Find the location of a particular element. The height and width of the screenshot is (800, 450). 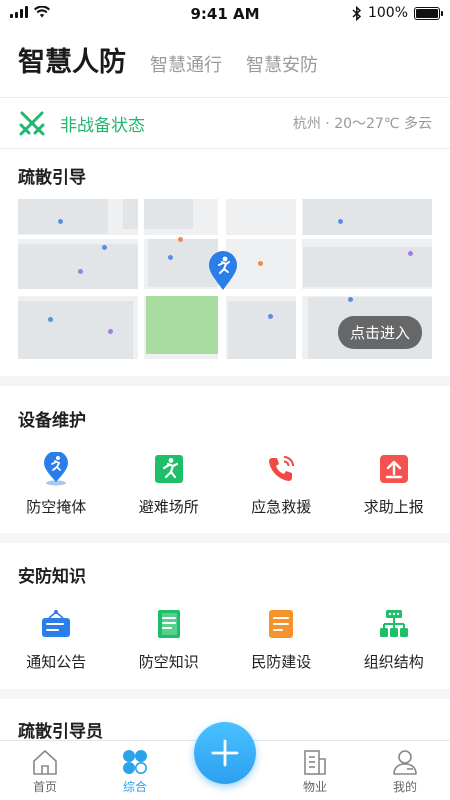

grid-label: 应急救援 is located at coordinates (281, 507).